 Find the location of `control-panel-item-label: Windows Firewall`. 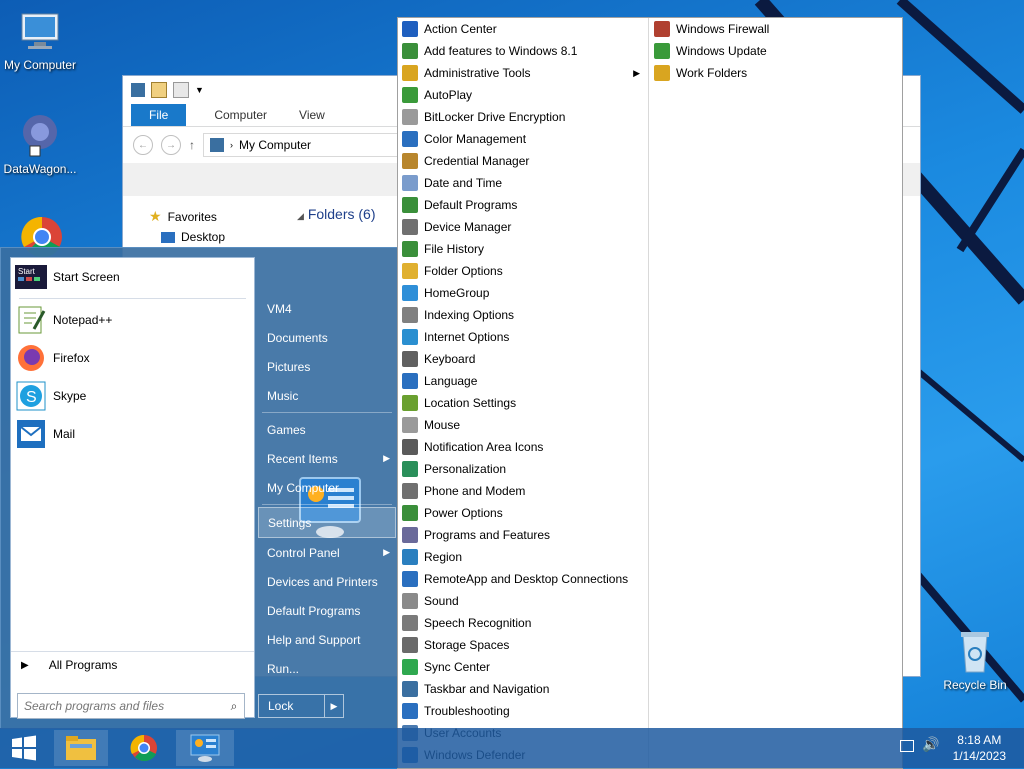

control-panel-item-label: Windows Firewall is located at coordinates (723, 29).